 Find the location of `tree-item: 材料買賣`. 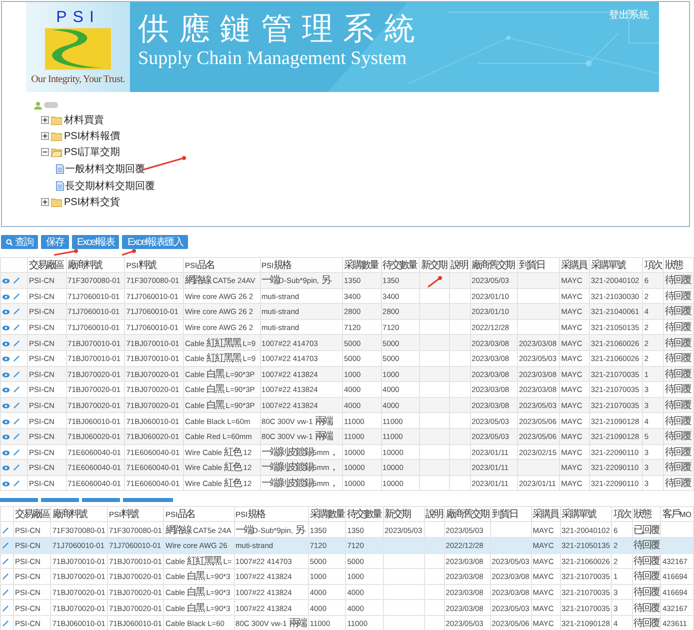

tree-item: 材料買賣 is located at coordinates (84, 120).